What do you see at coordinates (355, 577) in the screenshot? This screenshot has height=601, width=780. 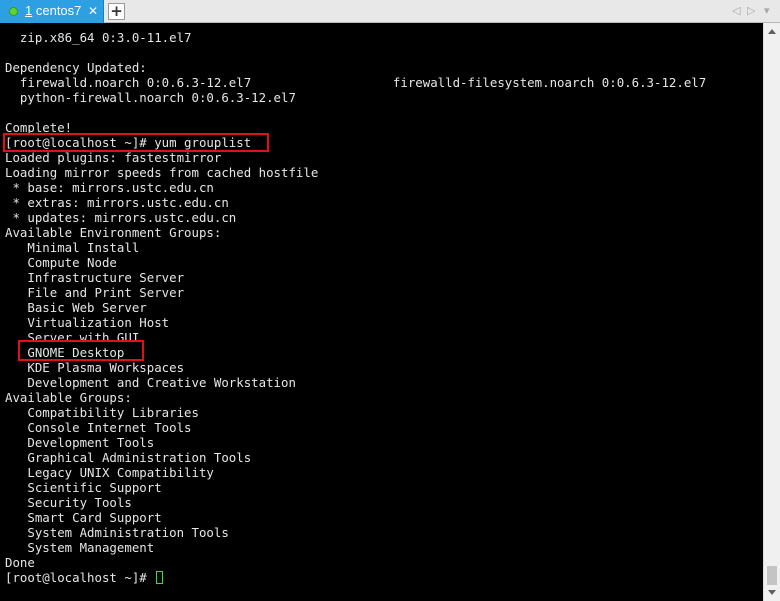 I see `terminal-prompt-line: [root@localhost ~]#` at bounding box center [355, 577].